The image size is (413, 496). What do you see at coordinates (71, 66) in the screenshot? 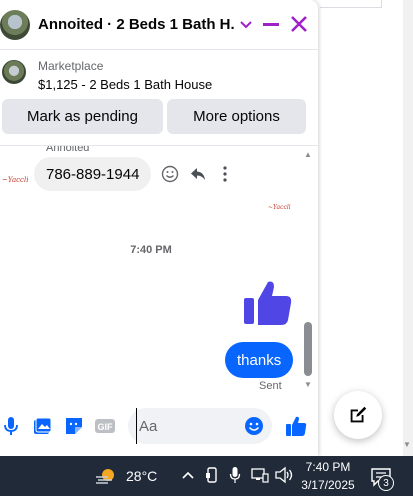
I see `listing-label: Marketplace` at bounding box center [71, 66].